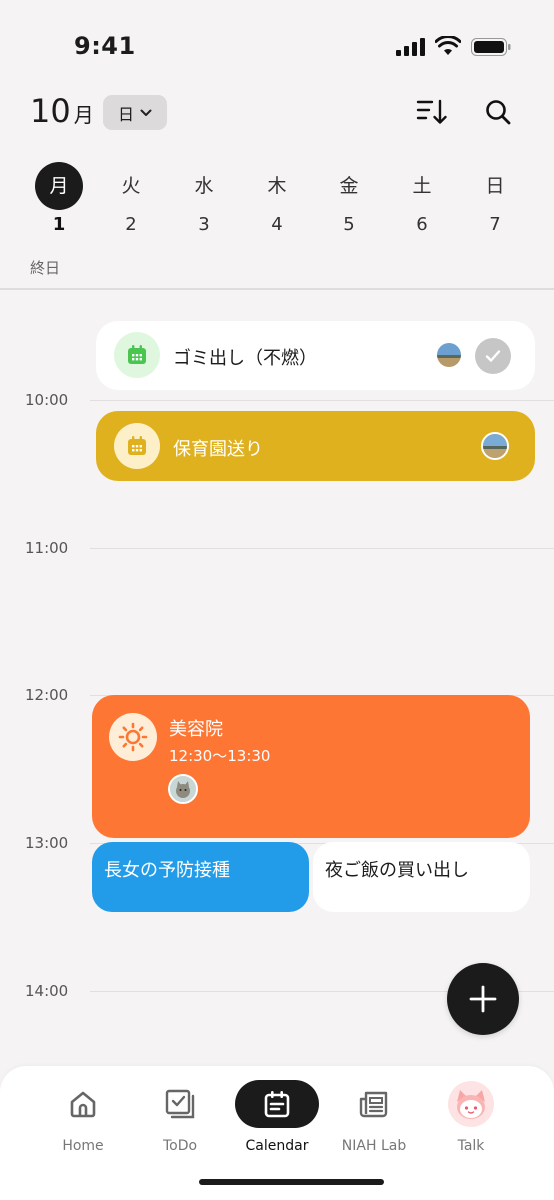 The image size is (554, 1200). What do you see at coordinates (349, 224) in the screenshot?
I see `day-number: 5` at bounding box center [349, 224].